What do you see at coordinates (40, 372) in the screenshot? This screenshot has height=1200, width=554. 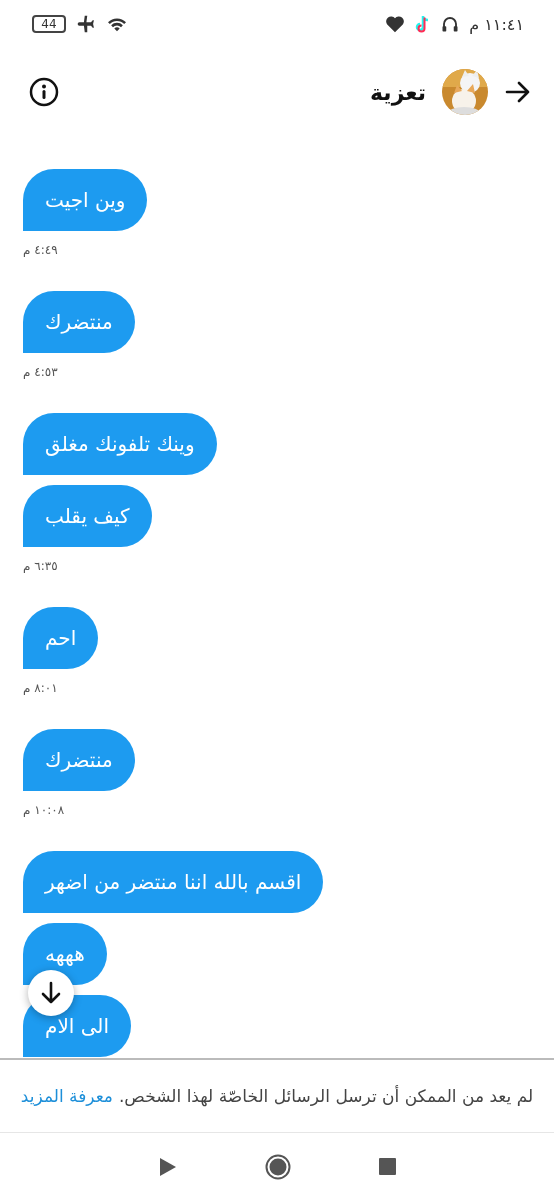 I see `message-time: ٤:٥٣ م` at bounding box center [40, 372].